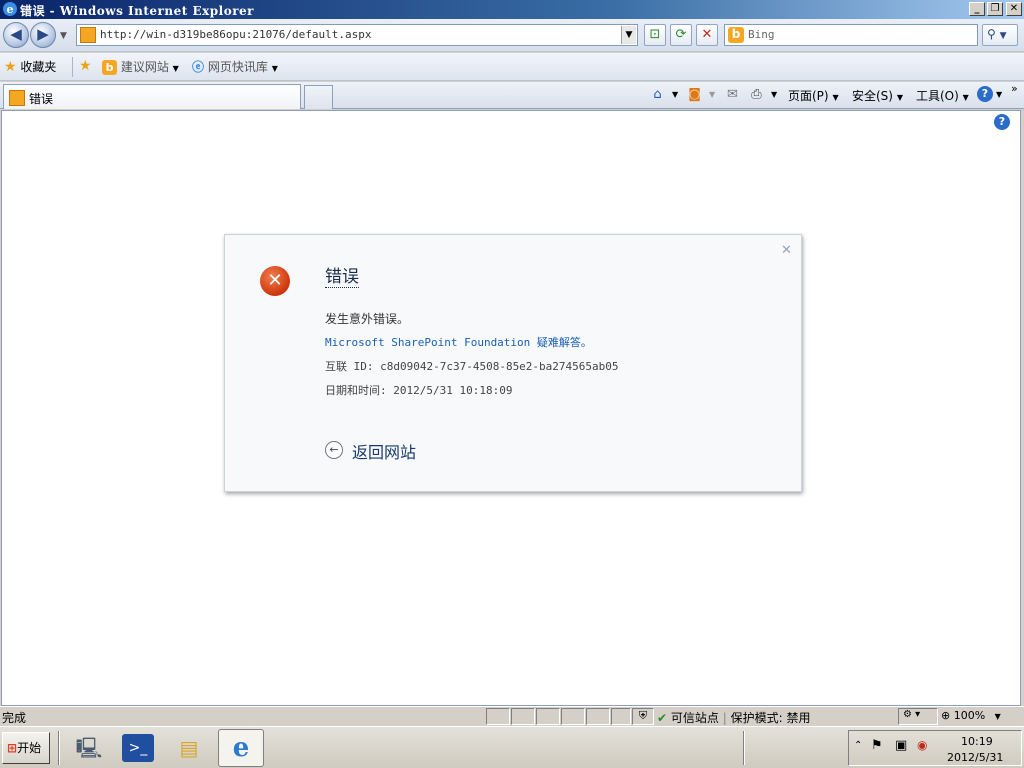 The image size is (1024, 768). Describe the element at coordinates (761, 34) in the screenshot. I see `search-placeholder: Bing` at that location.